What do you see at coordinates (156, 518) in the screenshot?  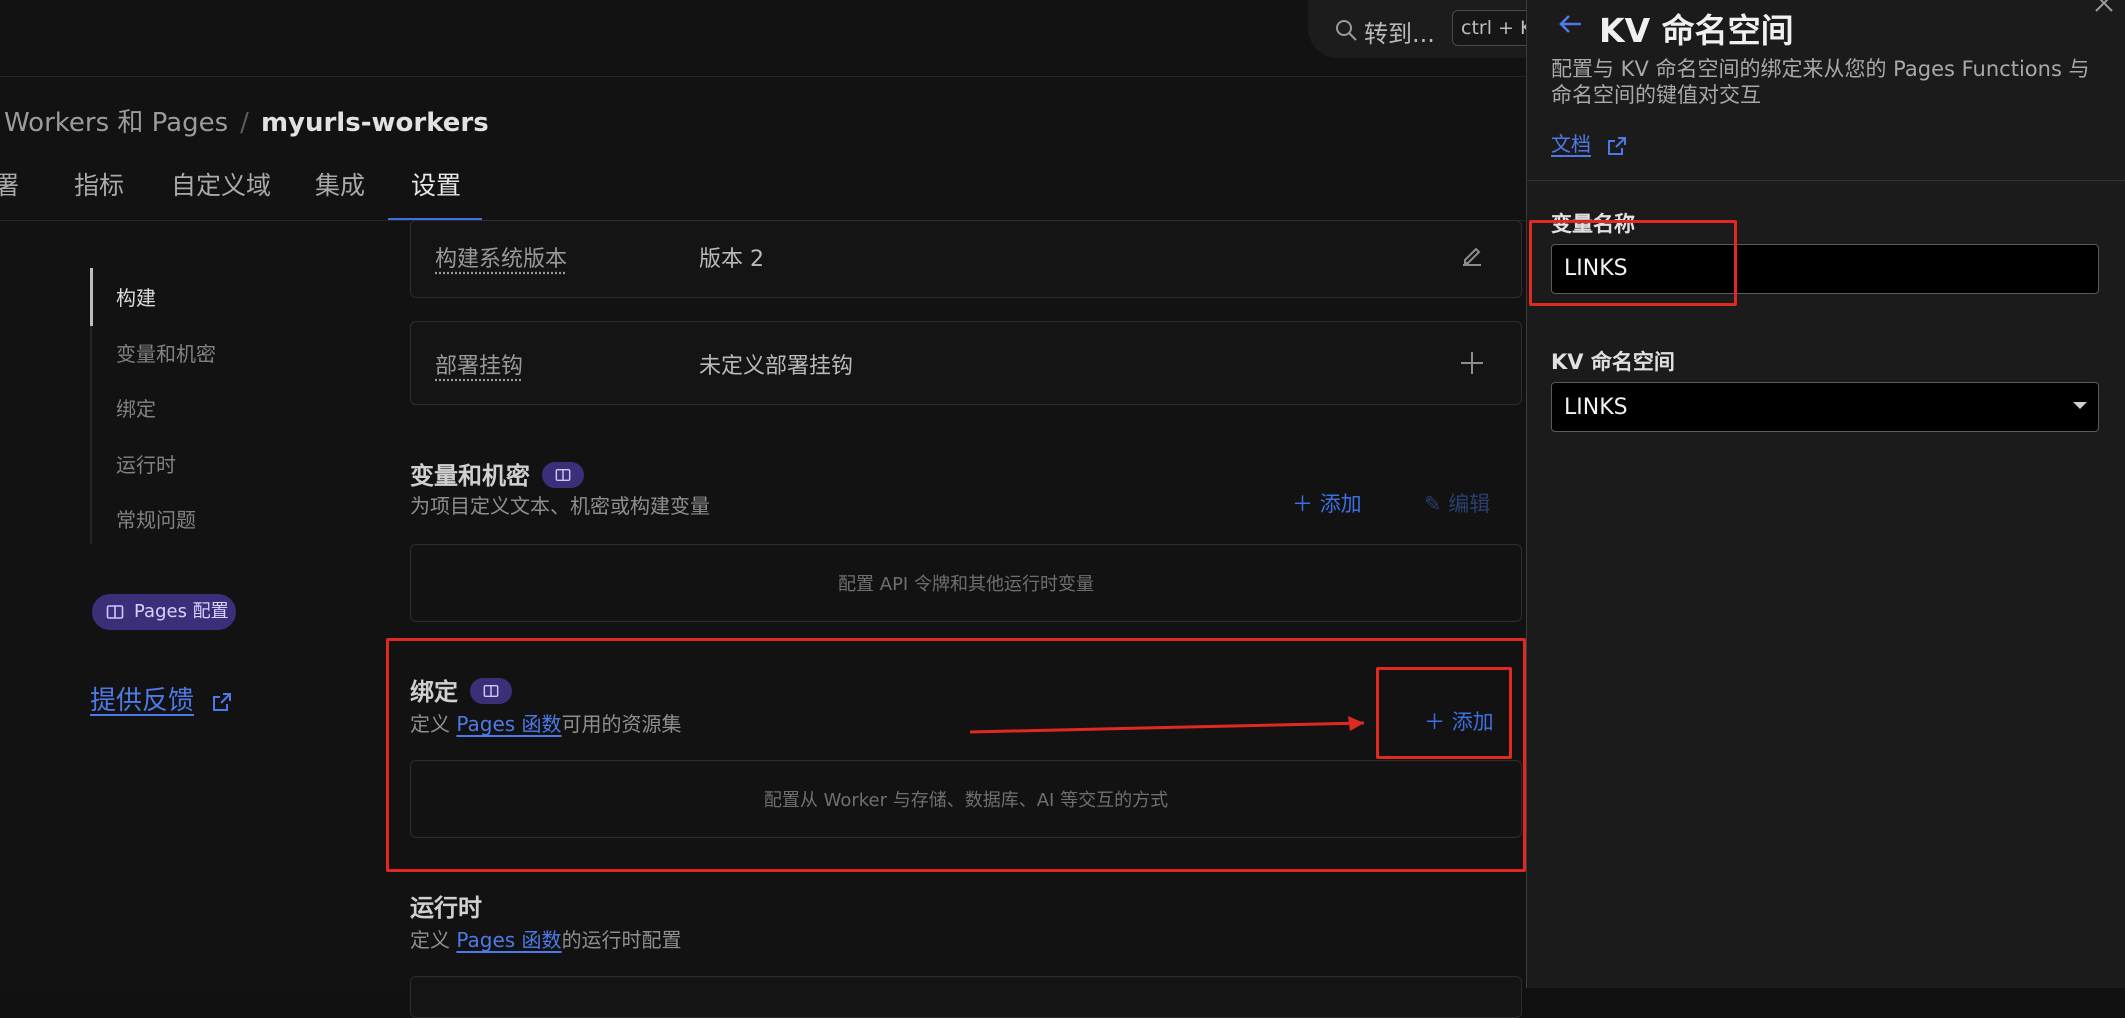 I see `sidenav-item-general: 常规问题` at bounding box center [156, 518].